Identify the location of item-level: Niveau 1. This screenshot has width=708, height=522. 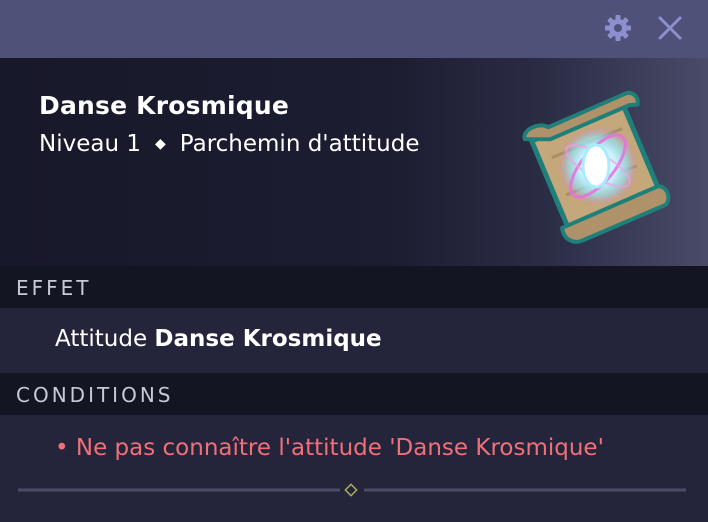
(90, 144).